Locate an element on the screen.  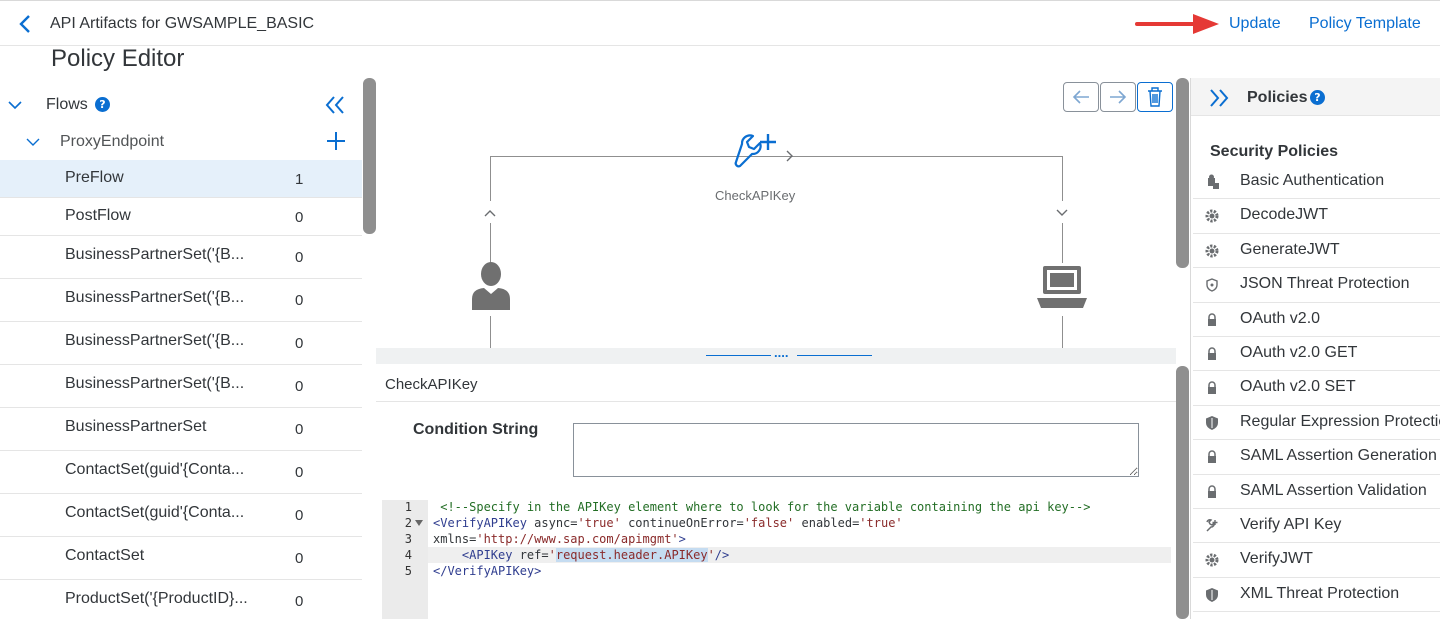
policy-name: Basic Authentication is located at coordinates (1312, 180).